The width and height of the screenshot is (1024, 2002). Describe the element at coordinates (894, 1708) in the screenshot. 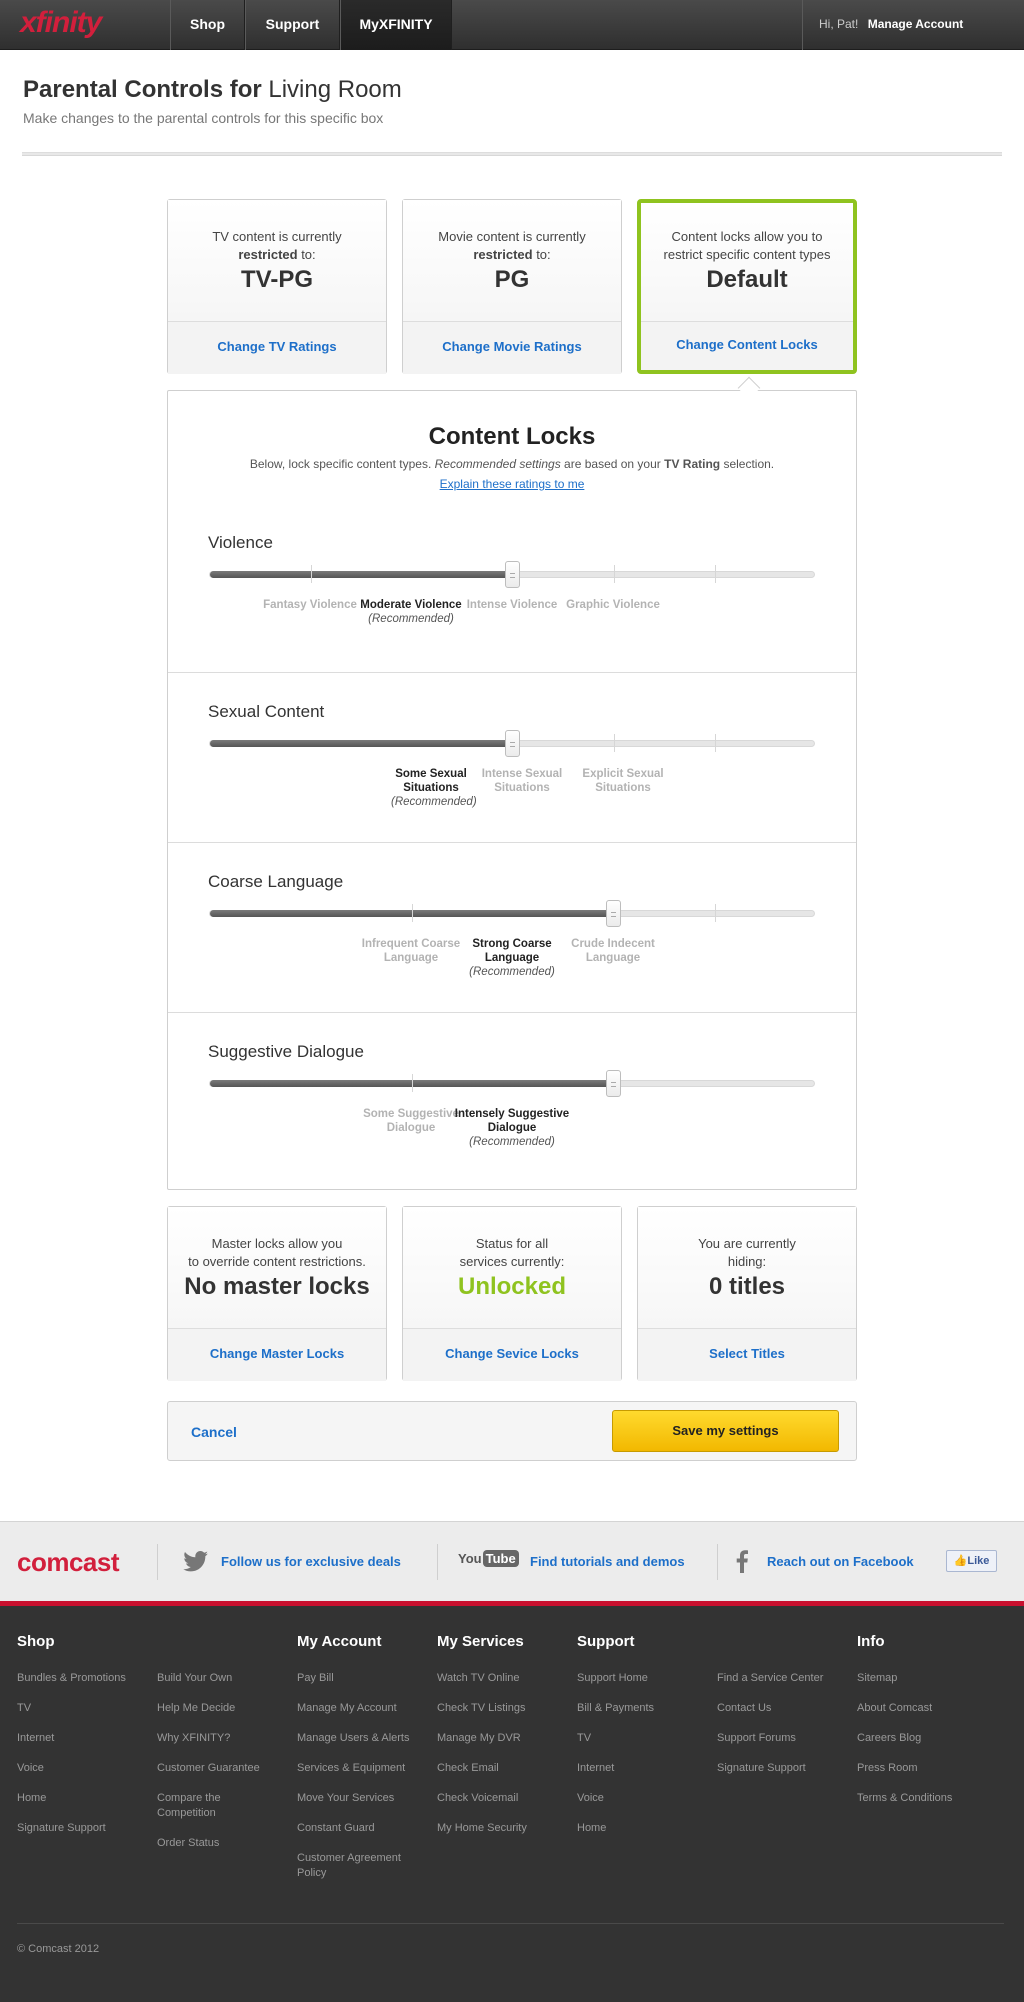

I see `footer-link: About Comcast` at that location.